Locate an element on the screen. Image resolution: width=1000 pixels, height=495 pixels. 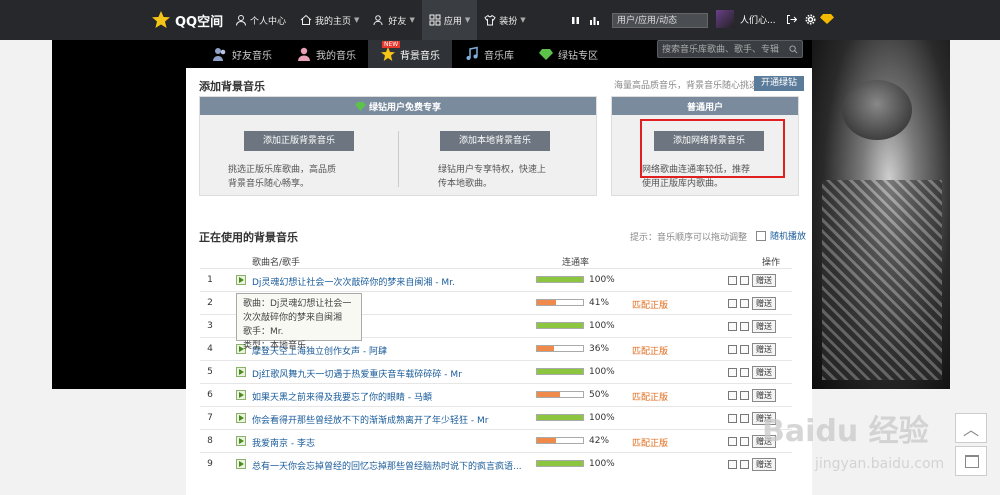
nav-personal-center: 个人中心 is located at coordinates (260, 20).